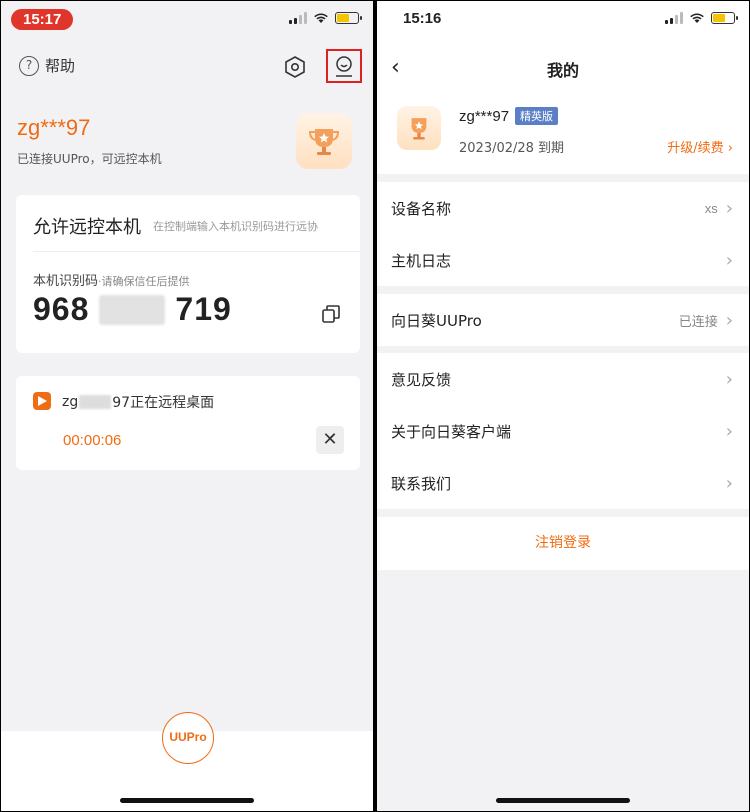 This screenshot has height=812, width=750. What do you see at coordinates (451, 431) in the screenshot?
I see `row-label: 关于向日葵客户端` at bounding box center [451, 431].